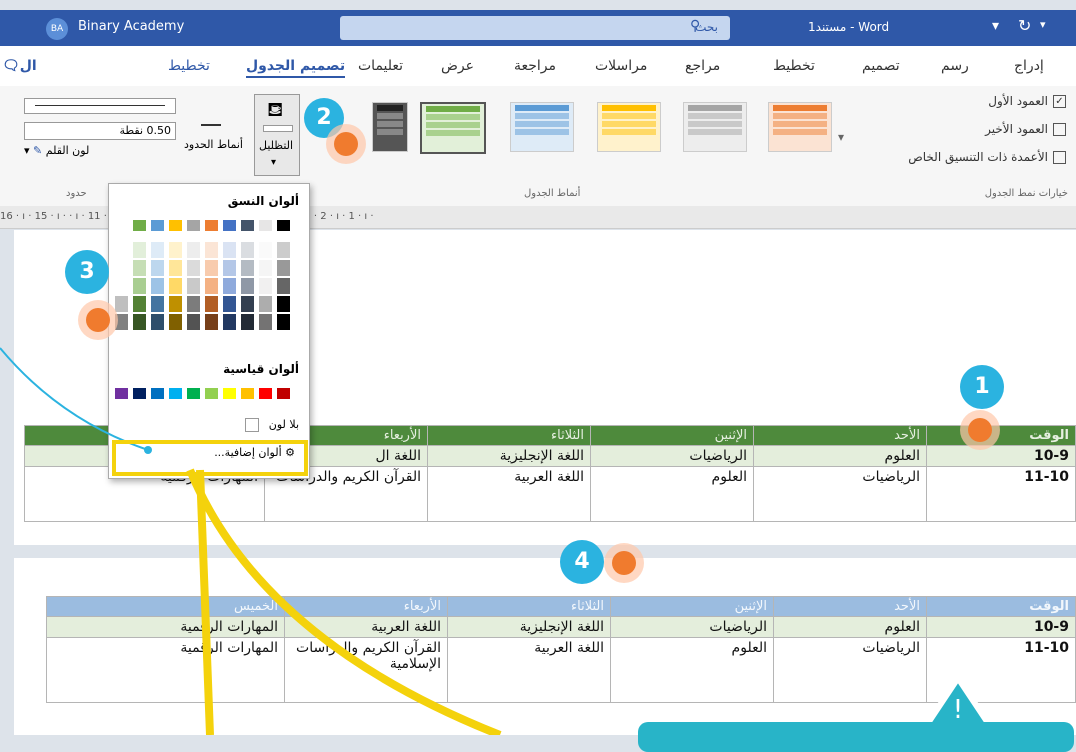  Describe the element at coordinates (794, 66) in the screenshot. I see `tab-layout: تخطيط` at that location.